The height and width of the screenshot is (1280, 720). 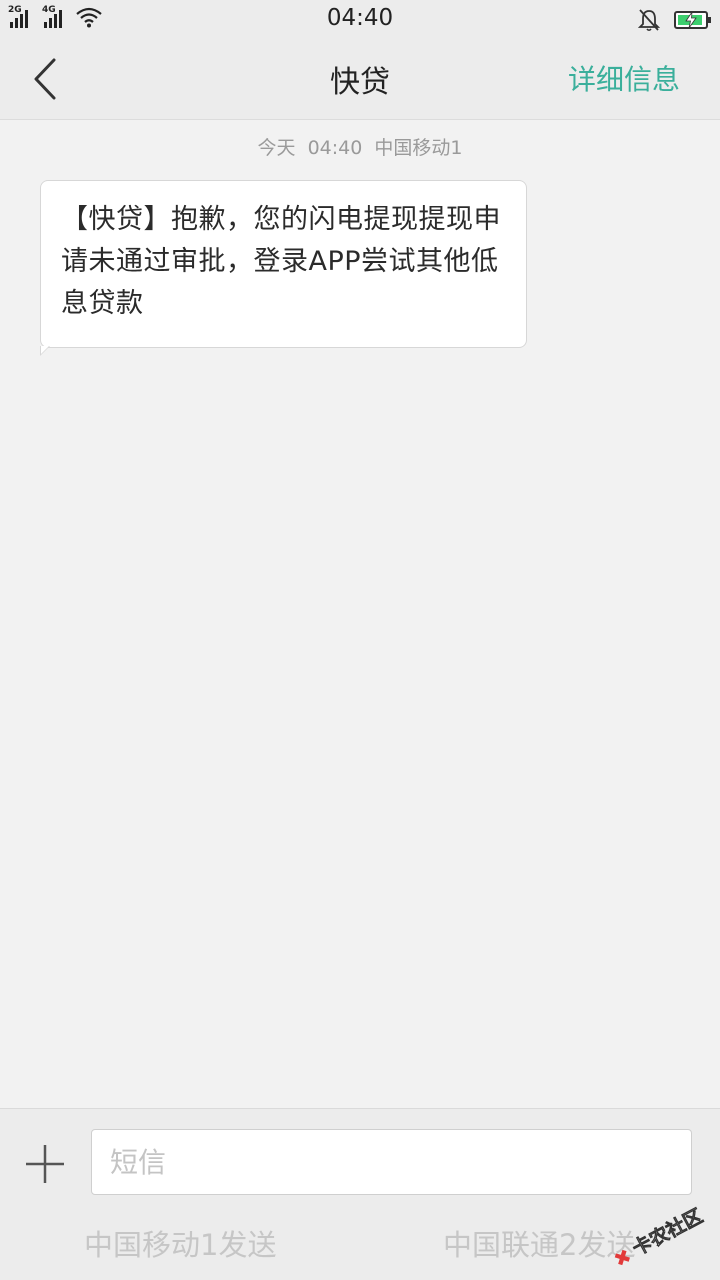 I want to click on bell-off-icon, so click(x=649, y=20).